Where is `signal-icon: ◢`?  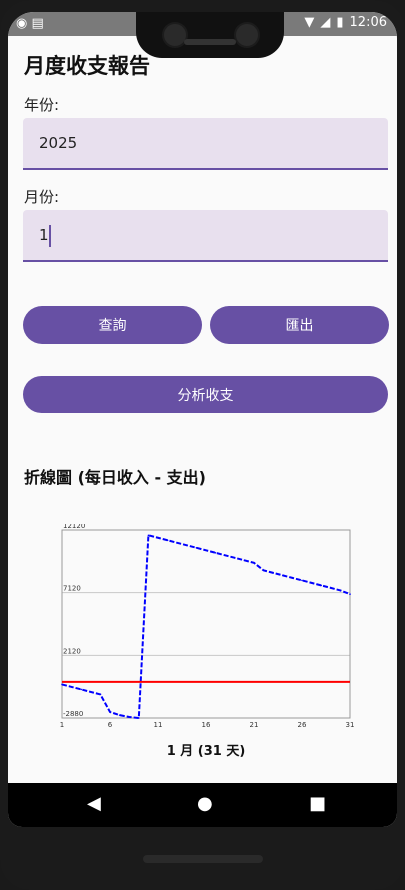 signal-icon: ◢ is located at coordinates (325, 22).